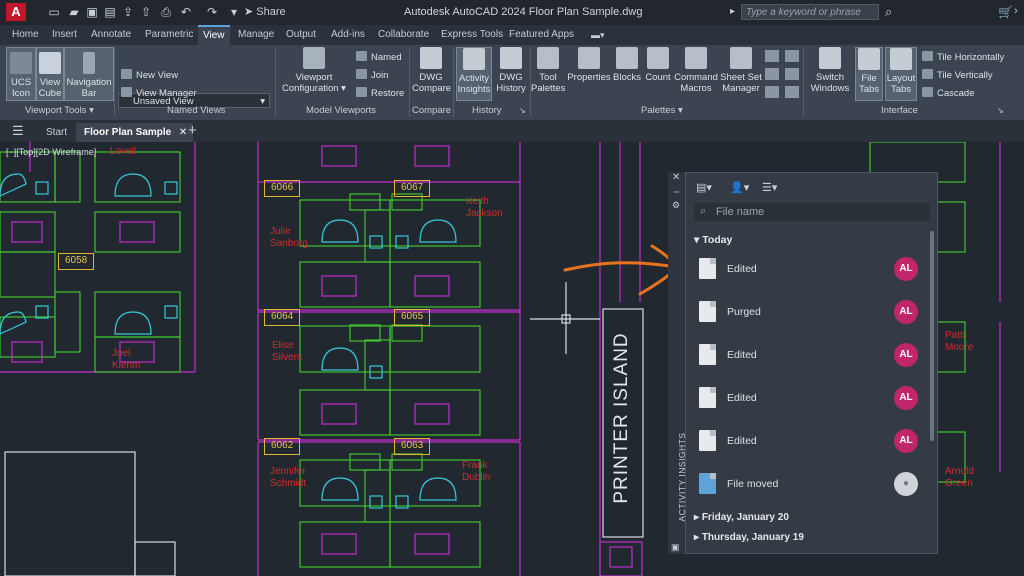 This screenshot has height=576, width=1024. What do you see at coordinates (742, 441) in the screenshot?
I see `activity-label: Edited` at bounding box center [742, 441].